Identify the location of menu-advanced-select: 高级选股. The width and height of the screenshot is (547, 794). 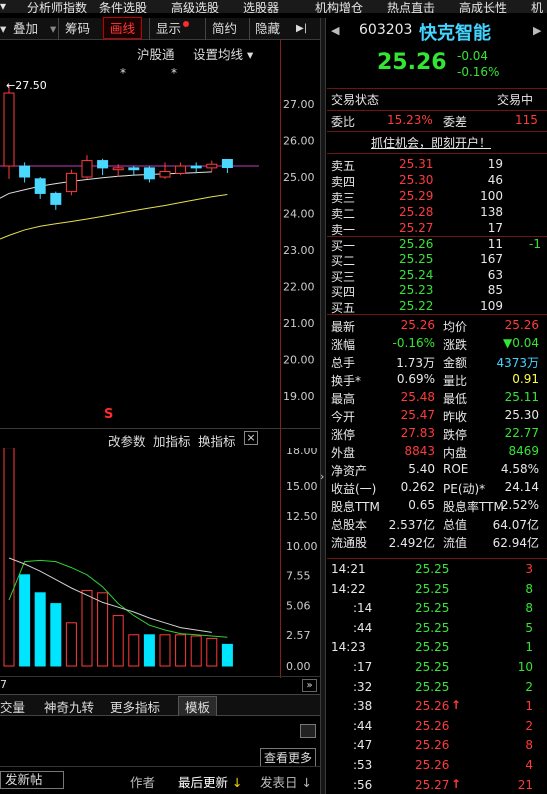
(195, 6).